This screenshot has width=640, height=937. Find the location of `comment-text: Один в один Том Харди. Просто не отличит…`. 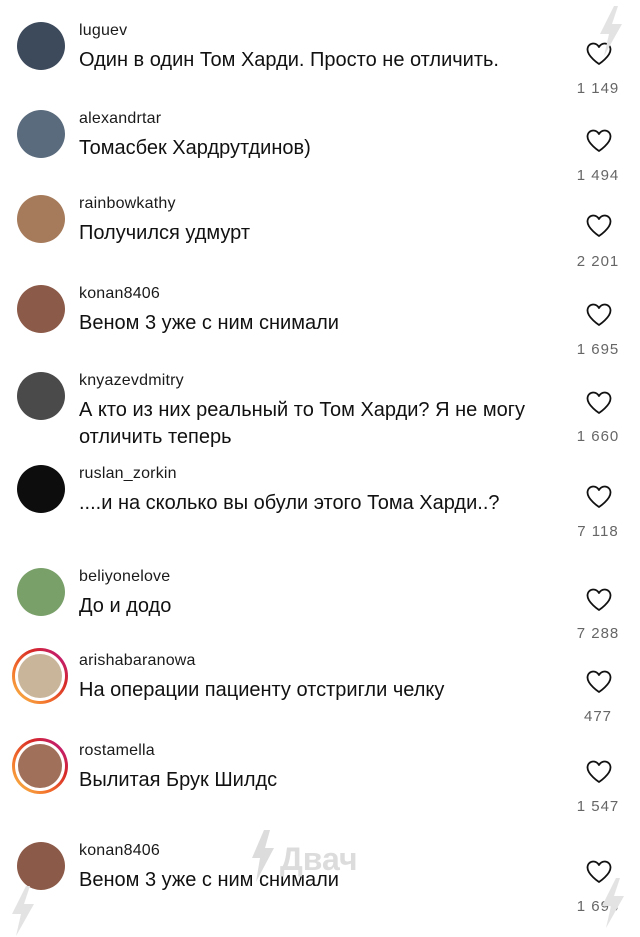

comment-text: Один в один Том Харди. Просто не отличит… is located at coordinates (289, 60).